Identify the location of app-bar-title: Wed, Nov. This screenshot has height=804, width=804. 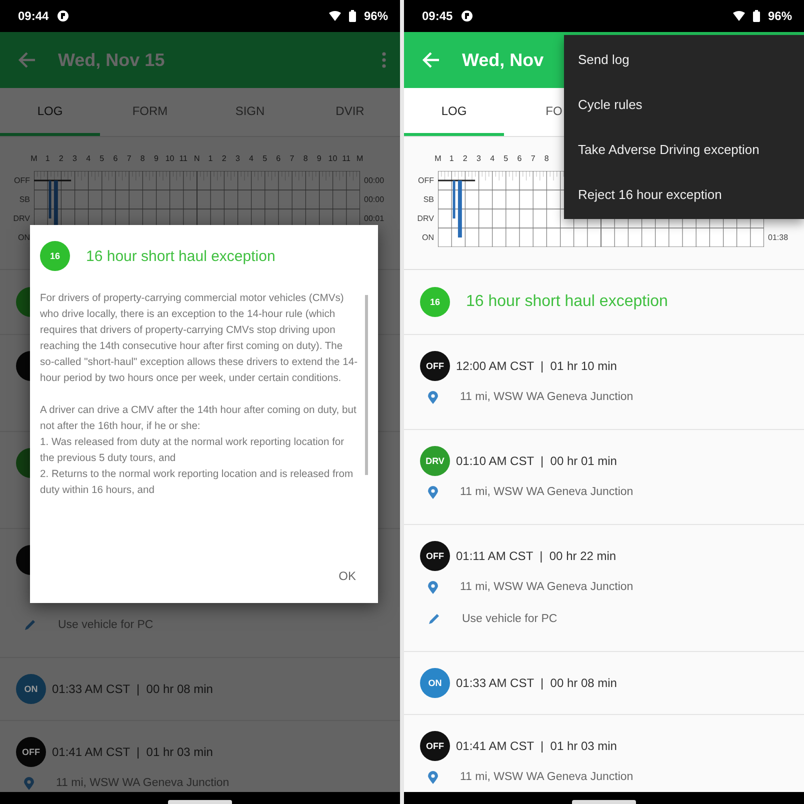
(503, 60).